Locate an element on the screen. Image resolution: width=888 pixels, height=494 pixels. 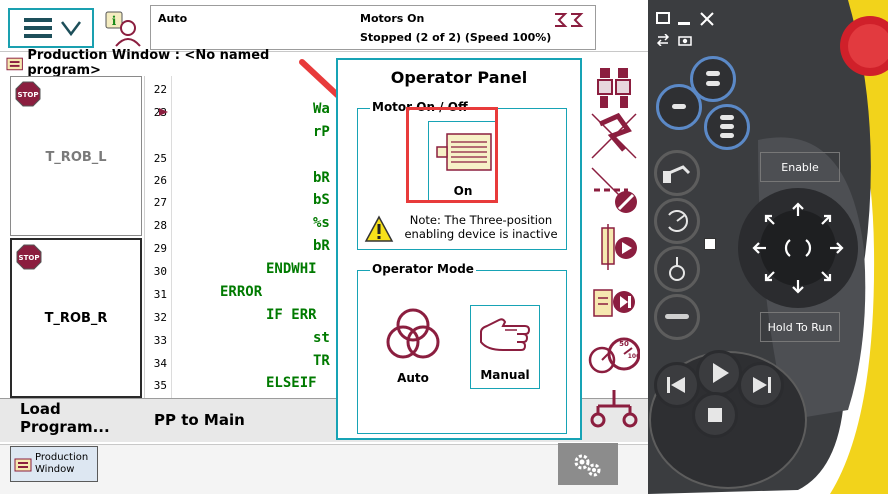
gears-icon is located at coordinates (587, 465).